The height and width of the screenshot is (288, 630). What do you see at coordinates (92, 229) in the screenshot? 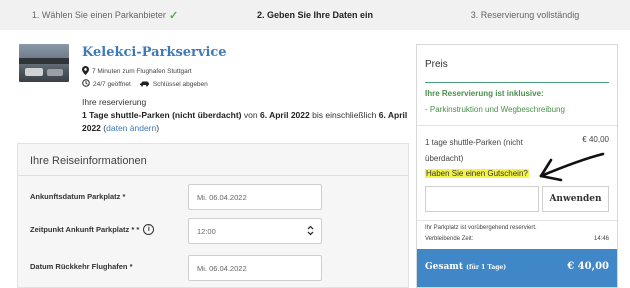
I see `arrival-time-label: Zeitpunkt Ankunft Parkplatz * * i` at bounding box center [92, 229].